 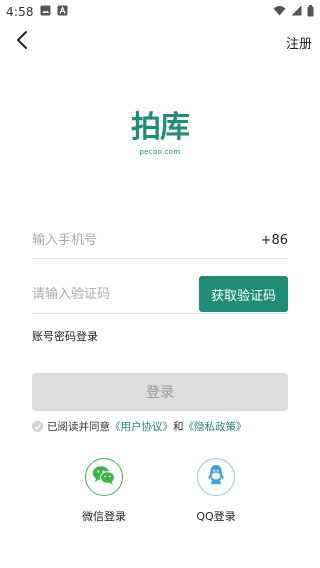 I want to click on user-agreement-link: 《用户协议》, so click(x=141, y=426).